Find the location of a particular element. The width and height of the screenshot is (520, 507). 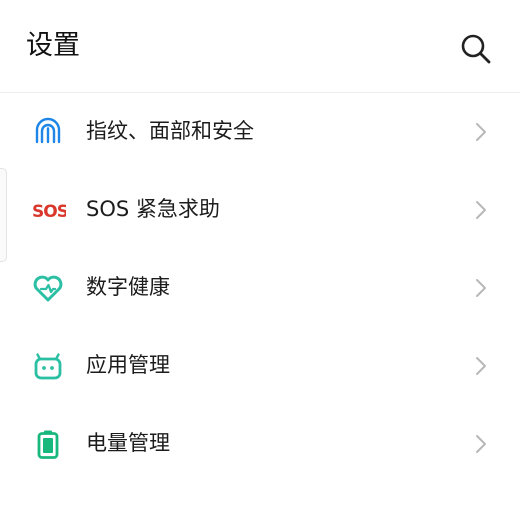

search-icon is located at coordinates (476, 49).